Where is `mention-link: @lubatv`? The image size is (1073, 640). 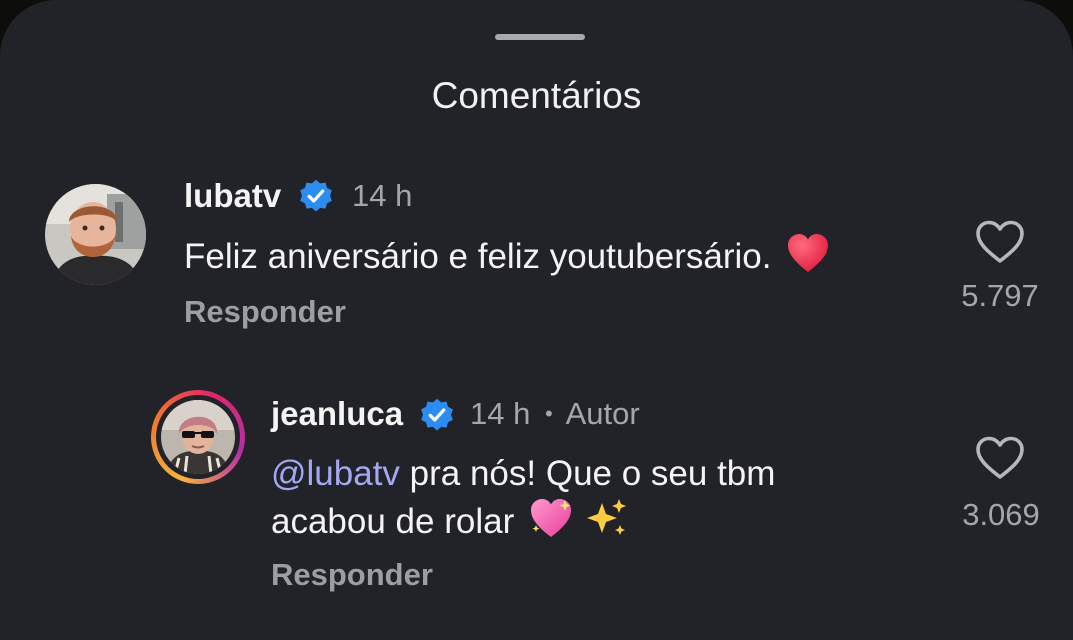 mention-link: @lubatv is located at coordinates (335, 473).